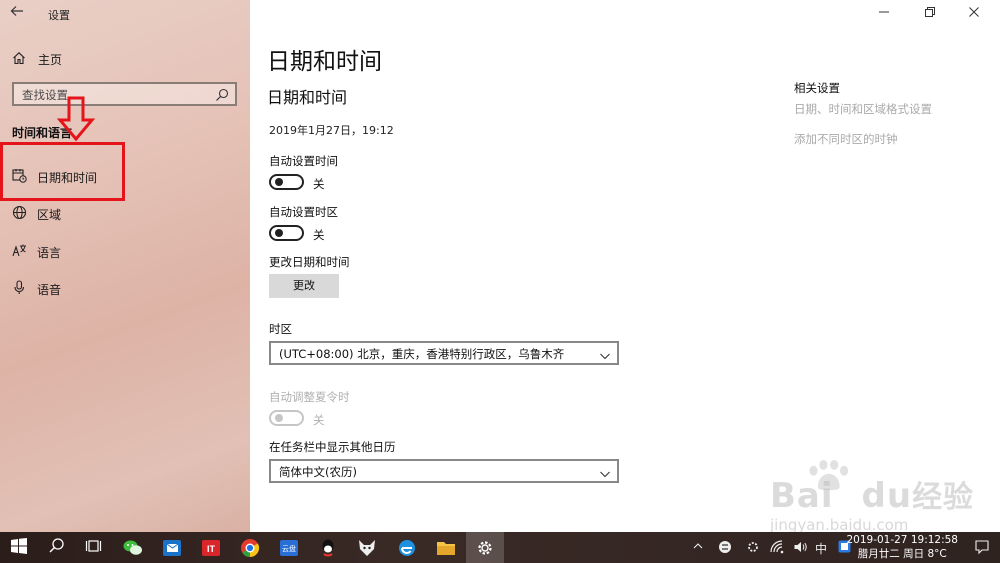 This screenshot has height=563, width=1000. I want to click on related-link-formats: 日期、时间和区域格式设置, so click(863, 109).